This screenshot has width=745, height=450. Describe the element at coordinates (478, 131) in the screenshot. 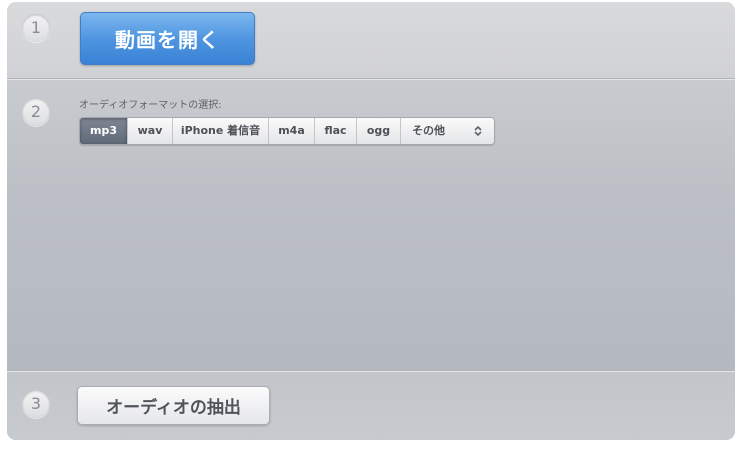

I see `up-down-chevron-icon` at that location.